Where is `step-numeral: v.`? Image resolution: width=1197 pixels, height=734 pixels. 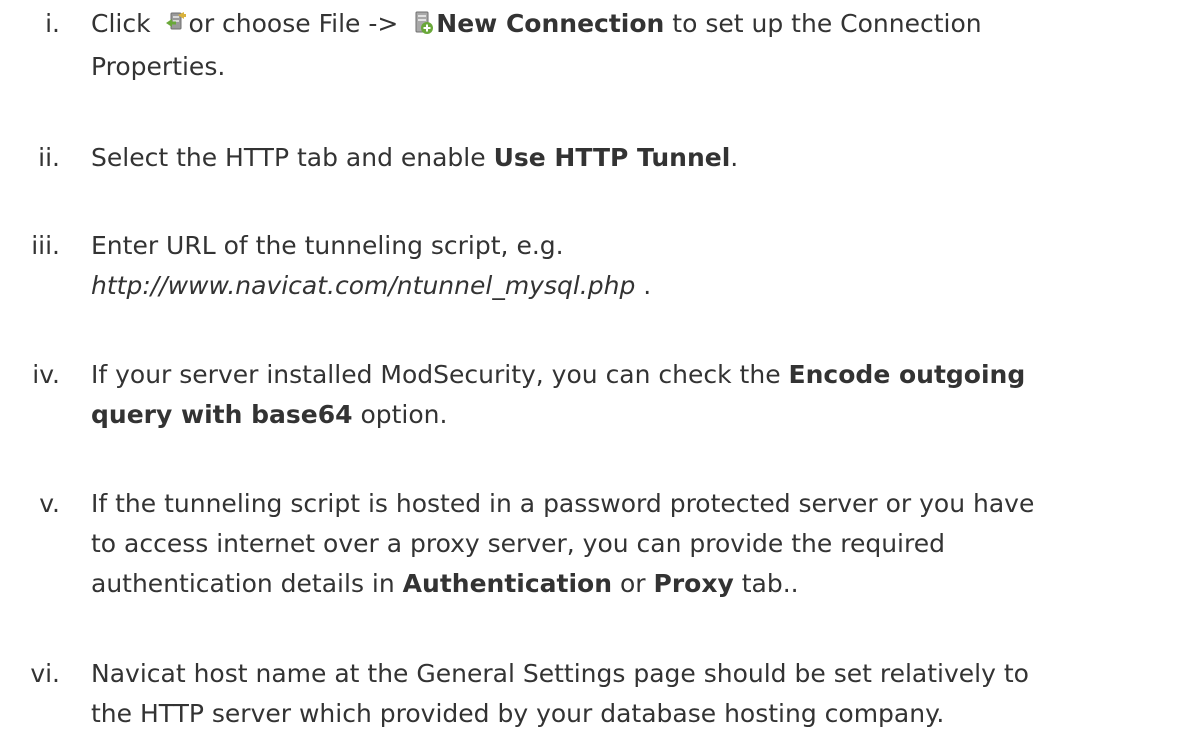 step-numeral: v. is located at coordinates (49, 503).